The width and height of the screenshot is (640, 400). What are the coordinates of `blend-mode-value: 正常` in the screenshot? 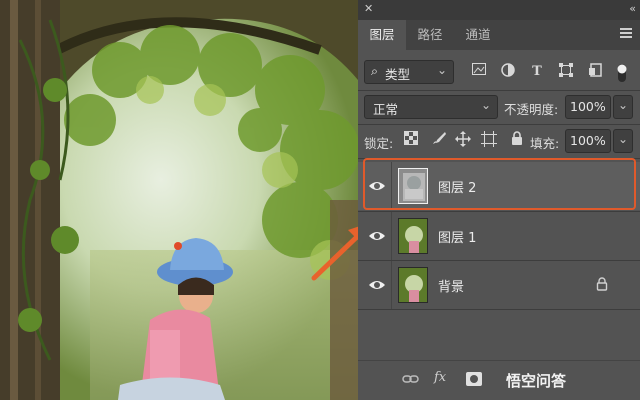 It's located at (386, 109).